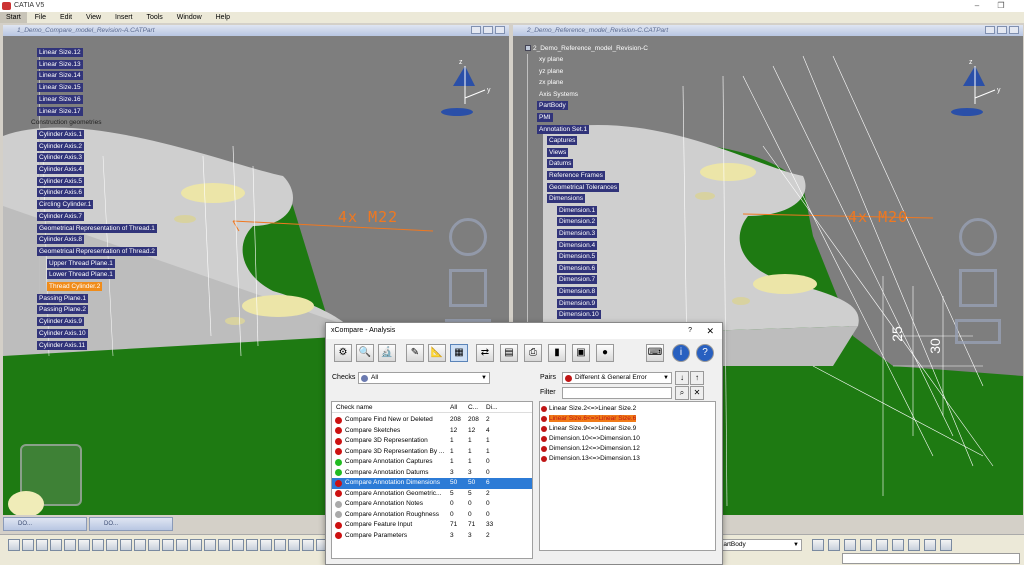  What do you see at coordinates (485, 353) in the screenshot?
I see `pairs-icon: ⇄` at bounding box center [485, 353].